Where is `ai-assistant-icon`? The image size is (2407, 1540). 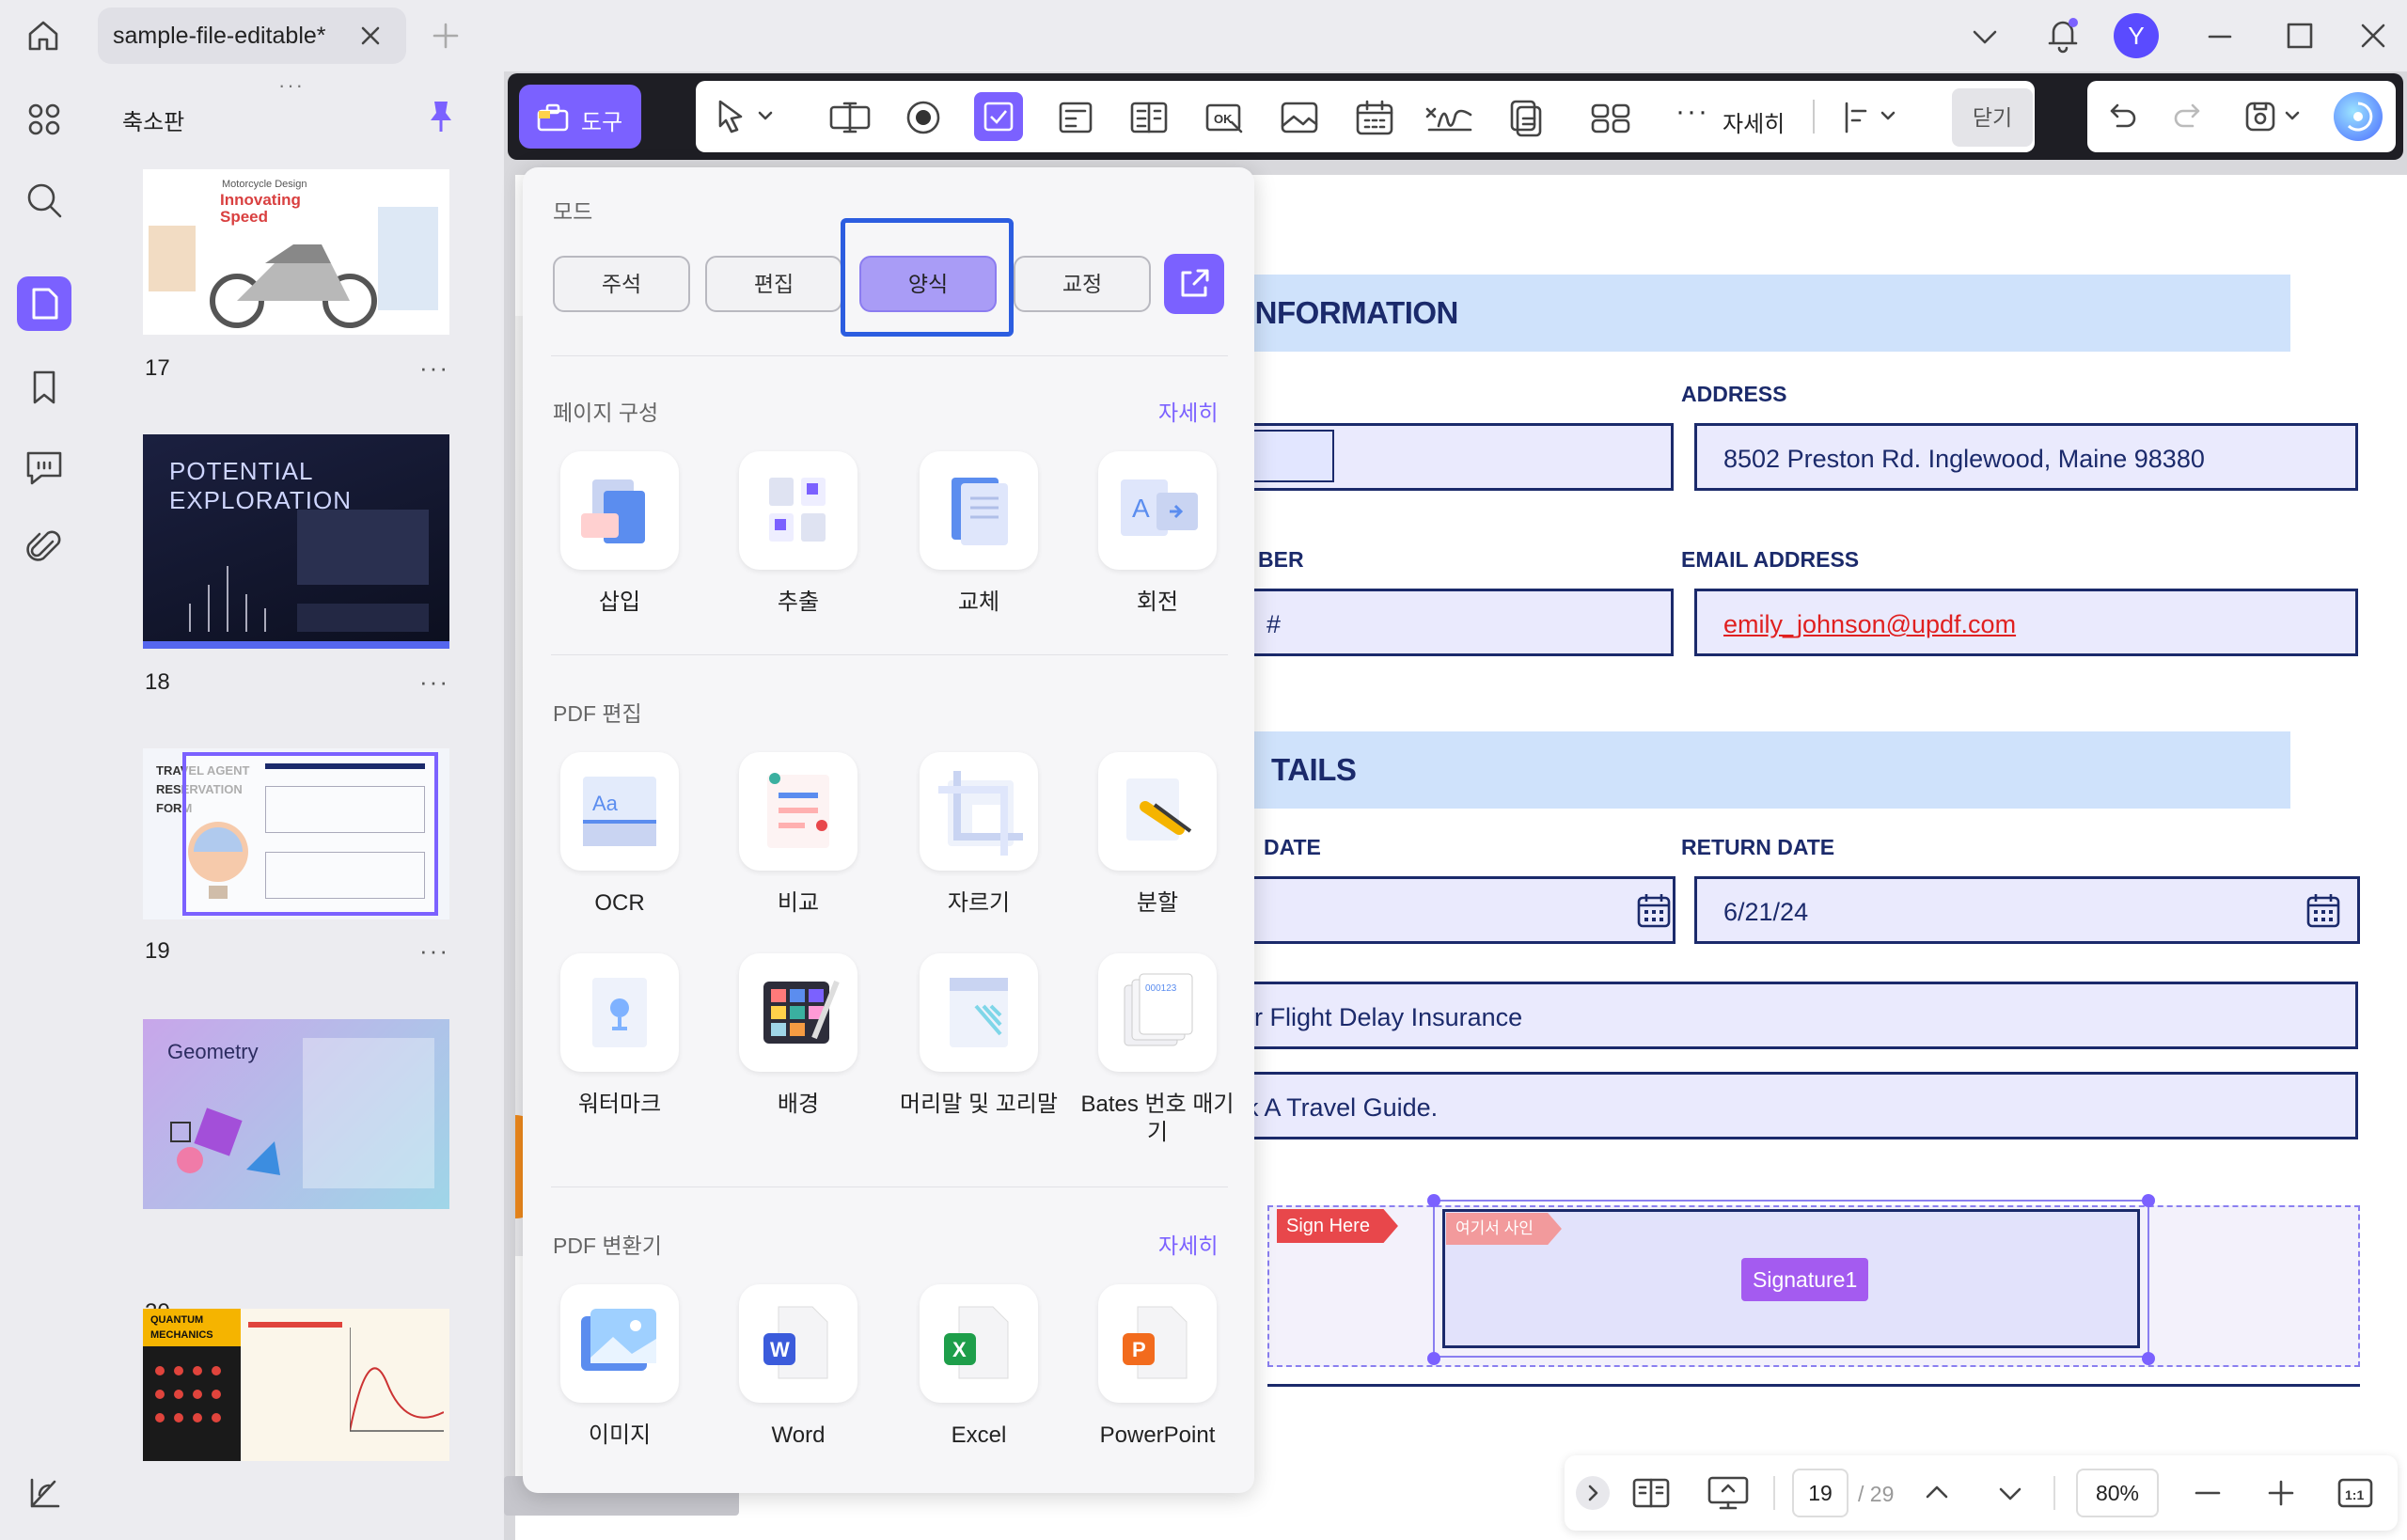 ai-assistant-icon is located at coordinates (2358, 116).